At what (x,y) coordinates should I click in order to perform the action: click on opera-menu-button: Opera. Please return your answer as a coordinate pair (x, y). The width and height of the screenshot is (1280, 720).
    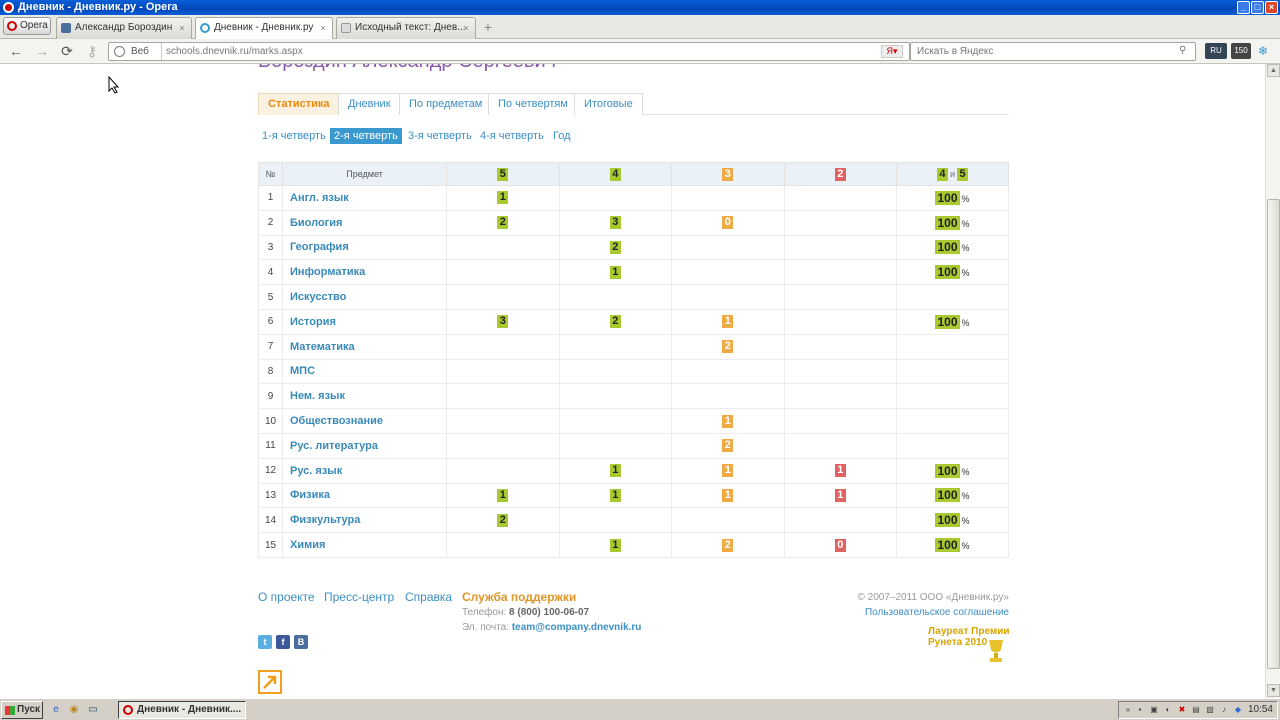
    Looking at the image, I should click on (27, 26).